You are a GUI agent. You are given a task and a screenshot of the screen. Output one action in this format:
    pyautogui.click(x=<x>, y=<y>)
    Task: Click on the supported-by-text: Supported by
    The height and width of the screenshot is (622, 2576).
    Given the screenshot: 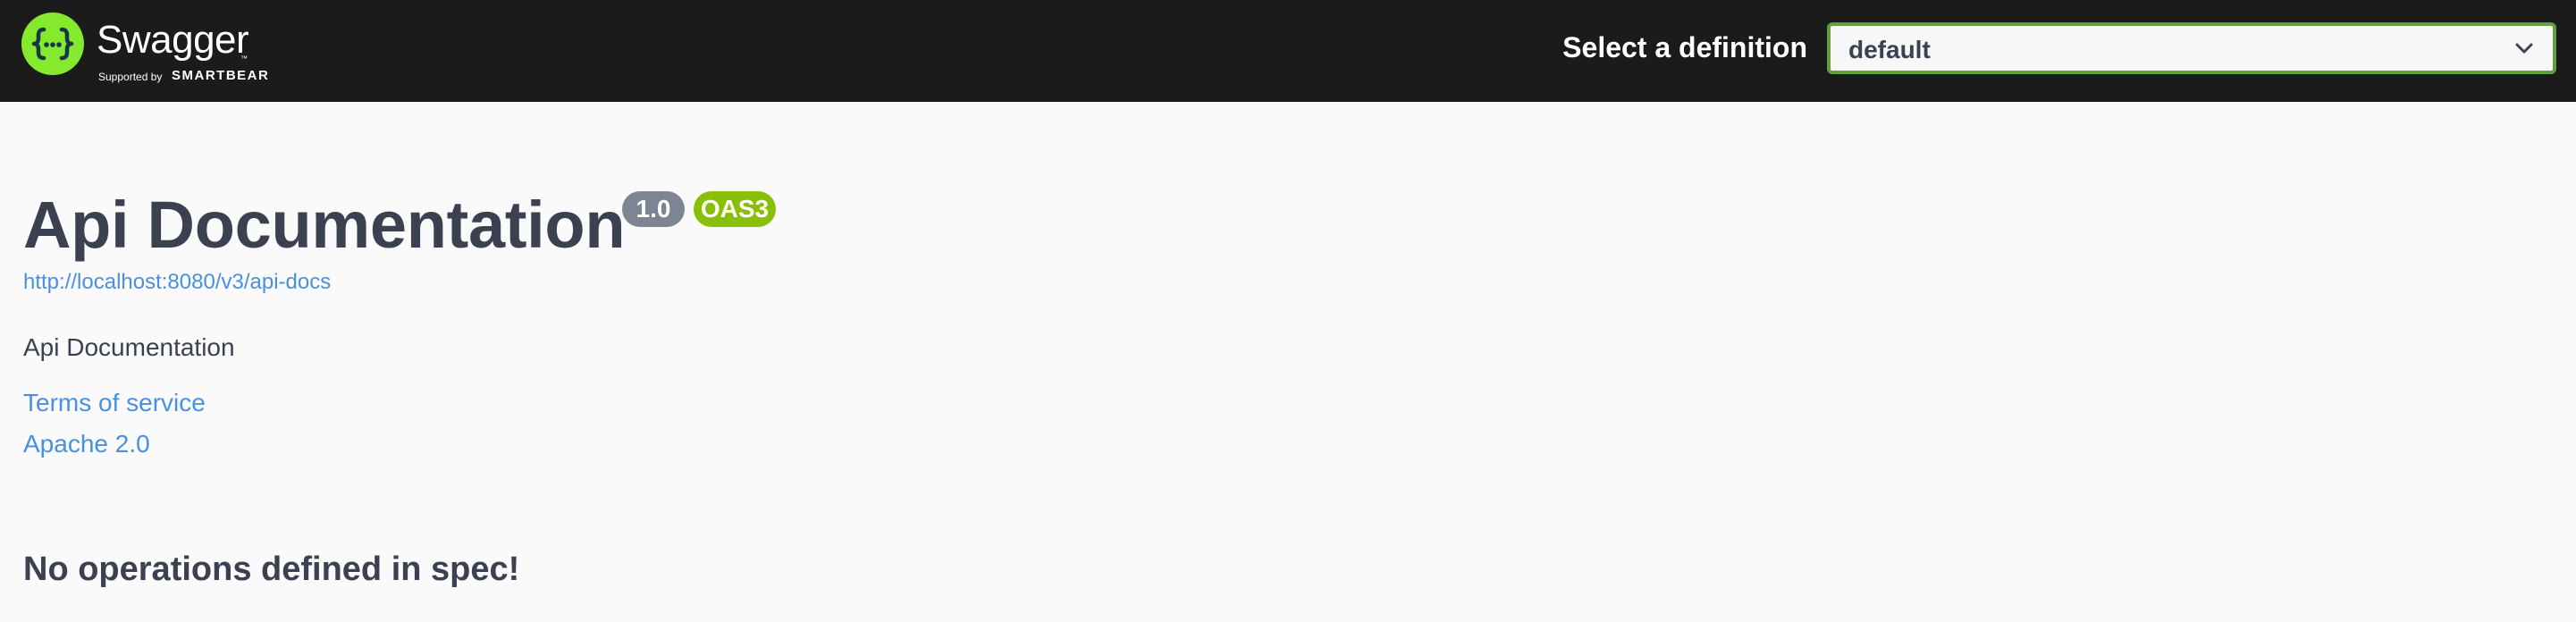 What is the action you would take?
    pyautogui.click(x=130, y=77)
    